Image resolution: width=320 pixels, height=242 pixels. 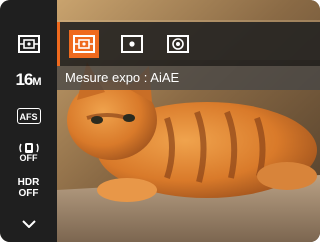 I want to click on more-menu-item, so click(x=28, y=224).